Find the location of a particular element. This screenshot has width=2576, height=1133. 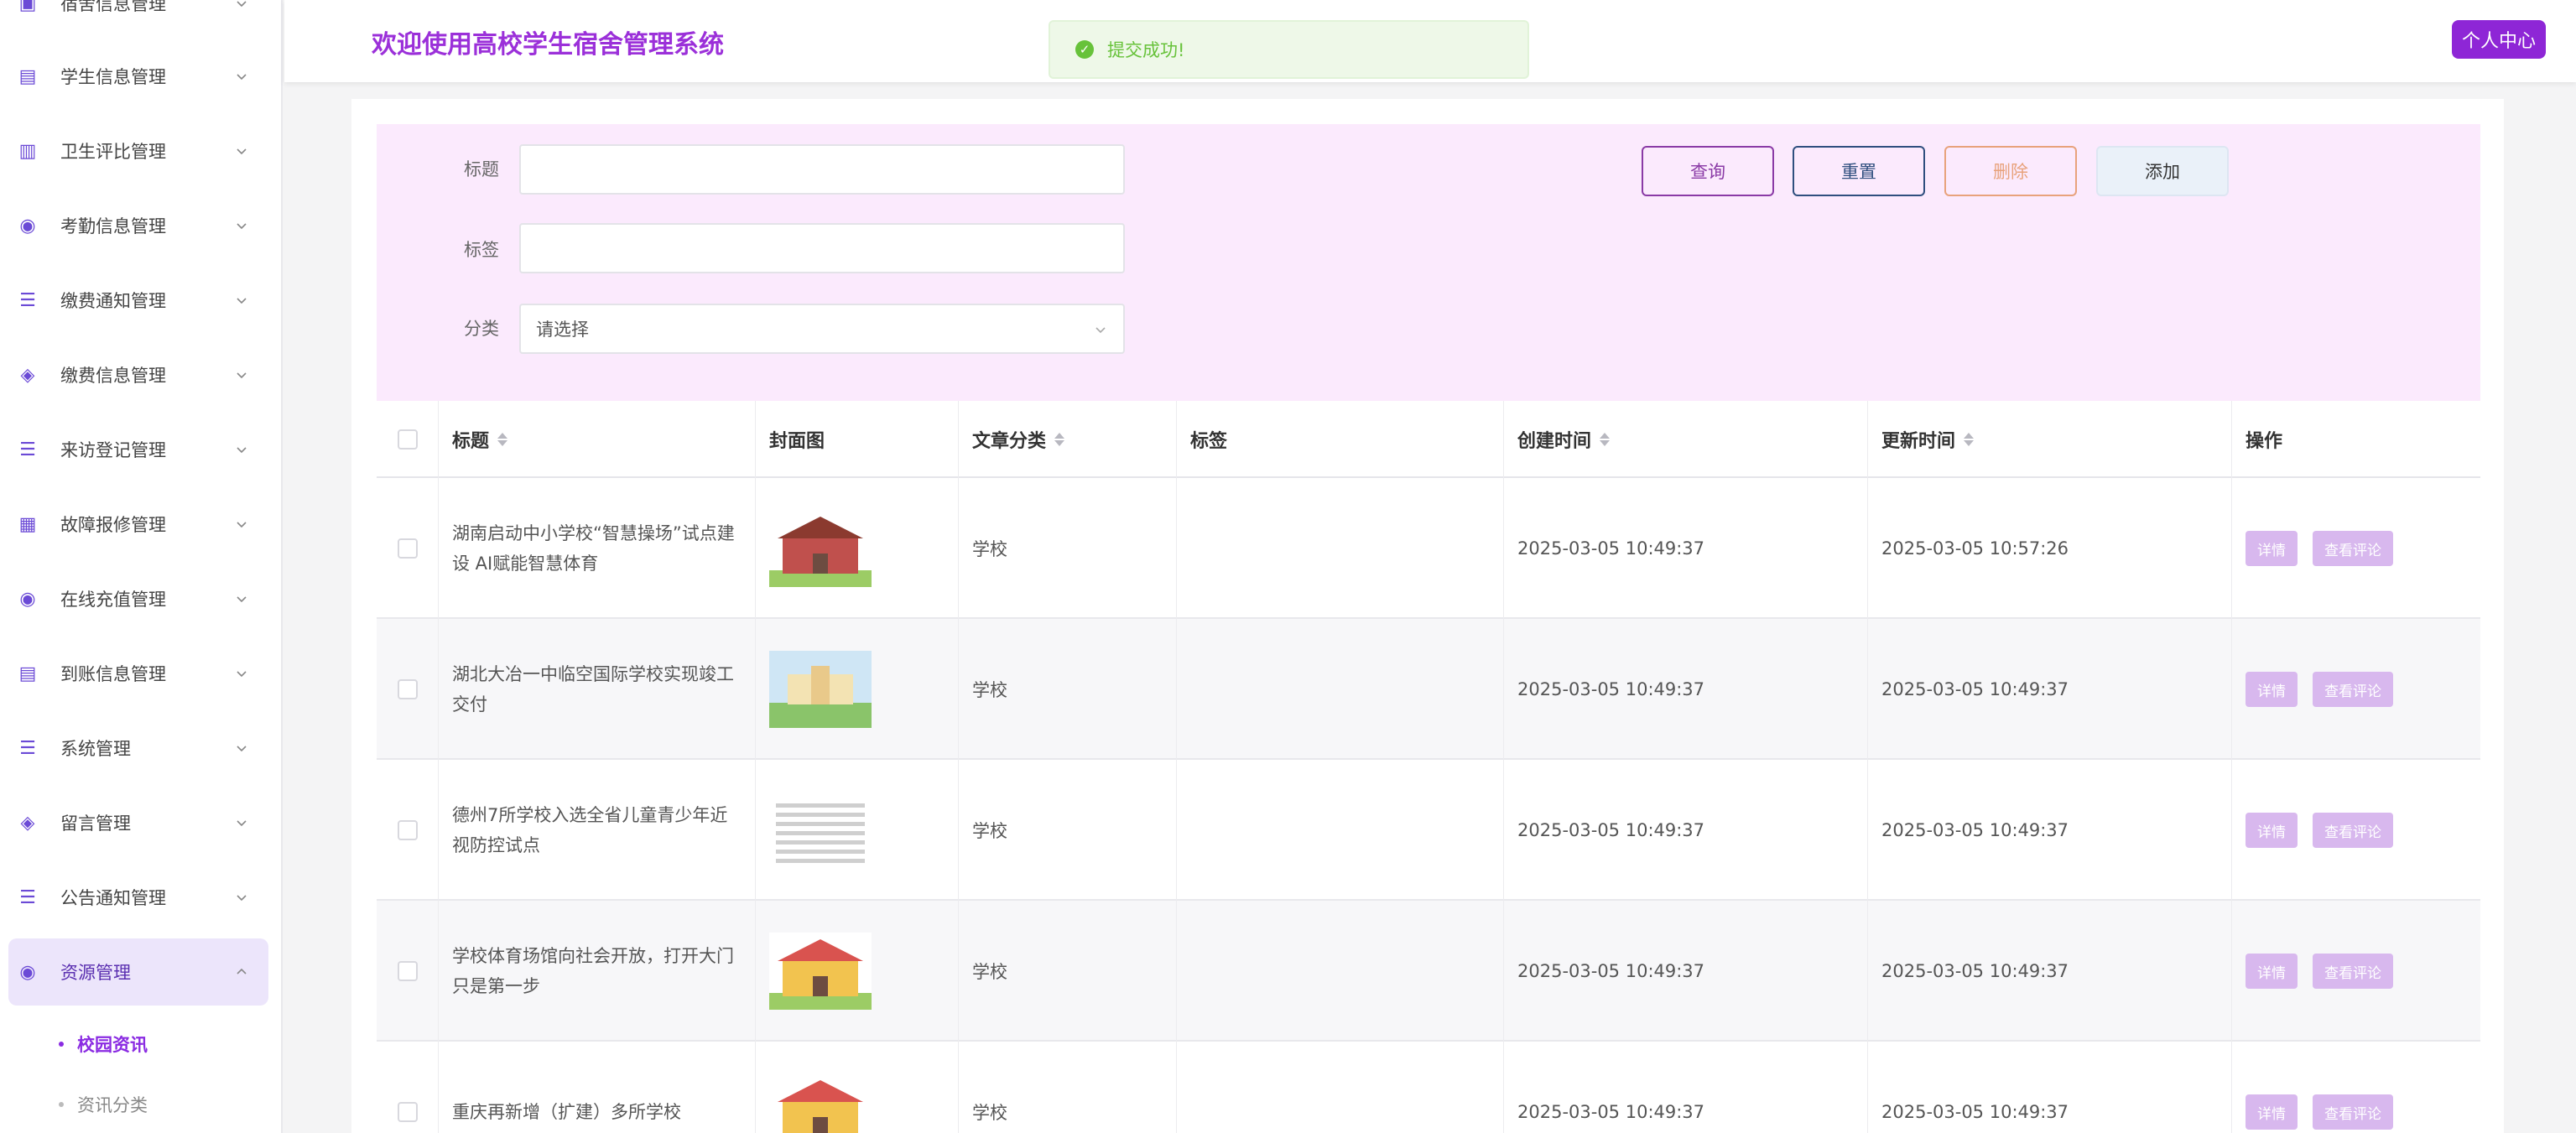

sidebar-subitem-label: 资讯分类 is located at coordinates (112, 1105).